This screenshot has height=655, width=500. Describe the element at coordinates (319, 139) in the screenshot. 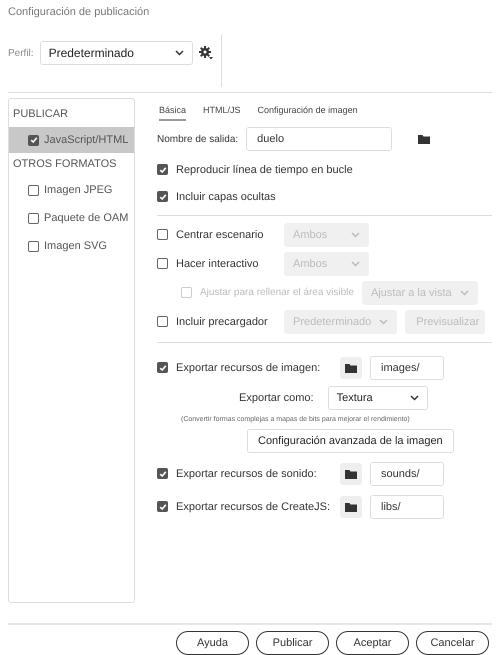

I see `output-name-field: duelo` at that location.